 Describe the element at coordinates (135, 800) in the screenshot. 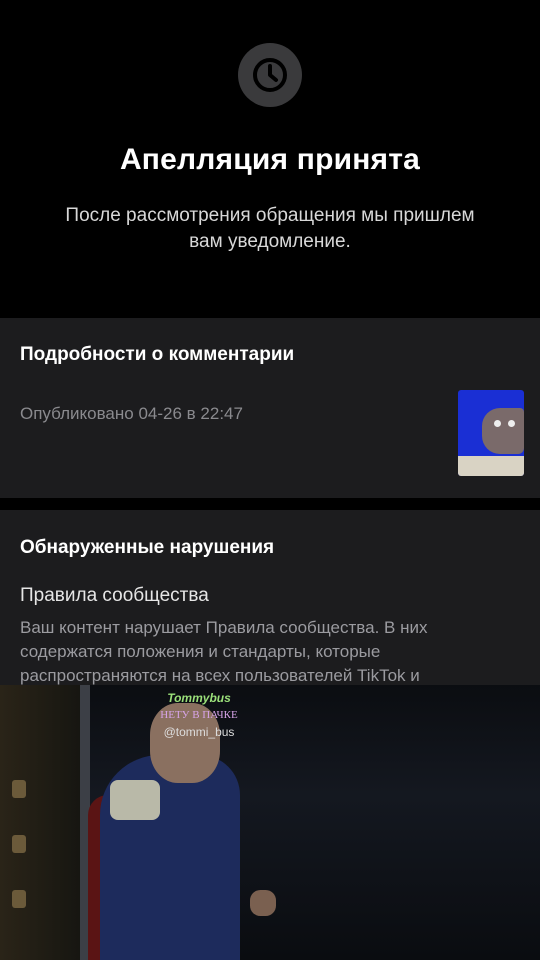

I see `figure-shoulder-pad` at that location.